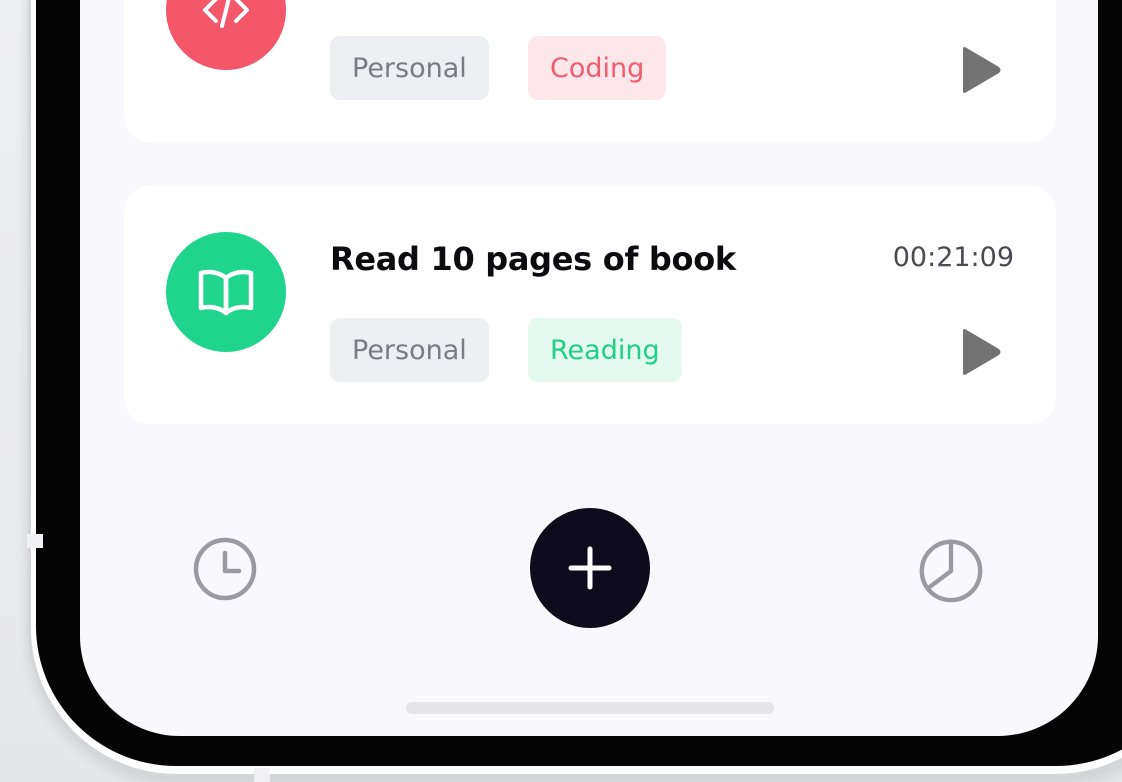 The height and width of the screenshot is (782, 1122). What do you see at coordinates (605, 350) in the screenshot?
I see `tag-category-reading: Reading` at bounding box center [605, 350].